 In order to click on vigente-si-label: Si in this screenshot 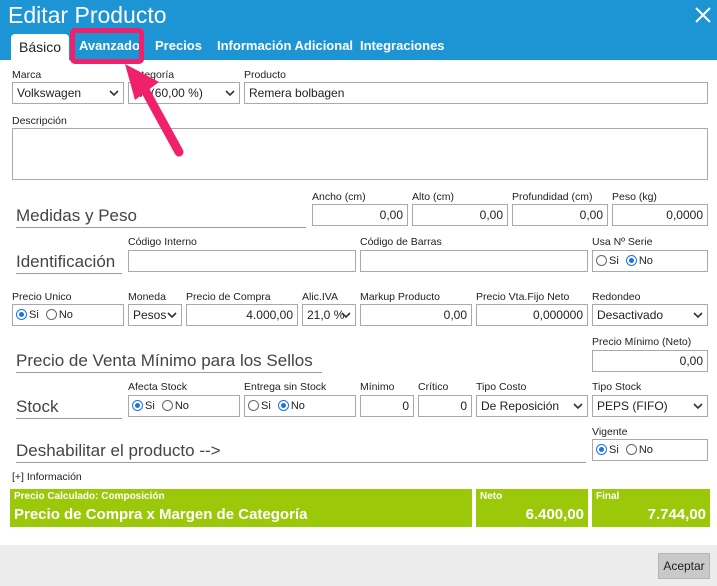, I will do `click(614, 450)`.